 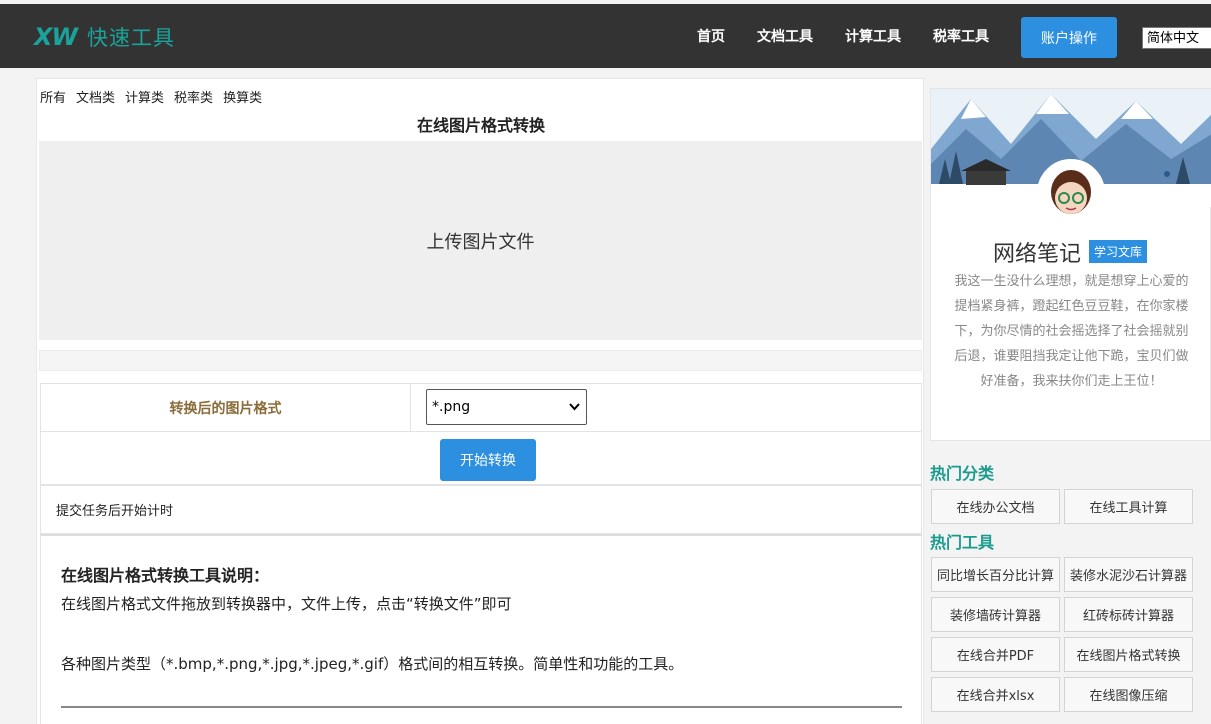 I want to click on divider, so click(x=481, y=707).